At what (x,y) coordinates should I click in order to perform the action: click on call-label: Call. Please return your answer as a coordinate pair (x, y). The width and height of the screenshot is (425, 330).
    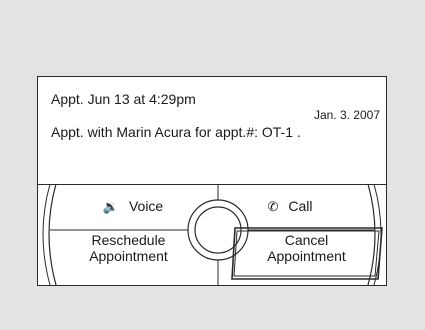
    Looking at the image, I should click on (300, 206).